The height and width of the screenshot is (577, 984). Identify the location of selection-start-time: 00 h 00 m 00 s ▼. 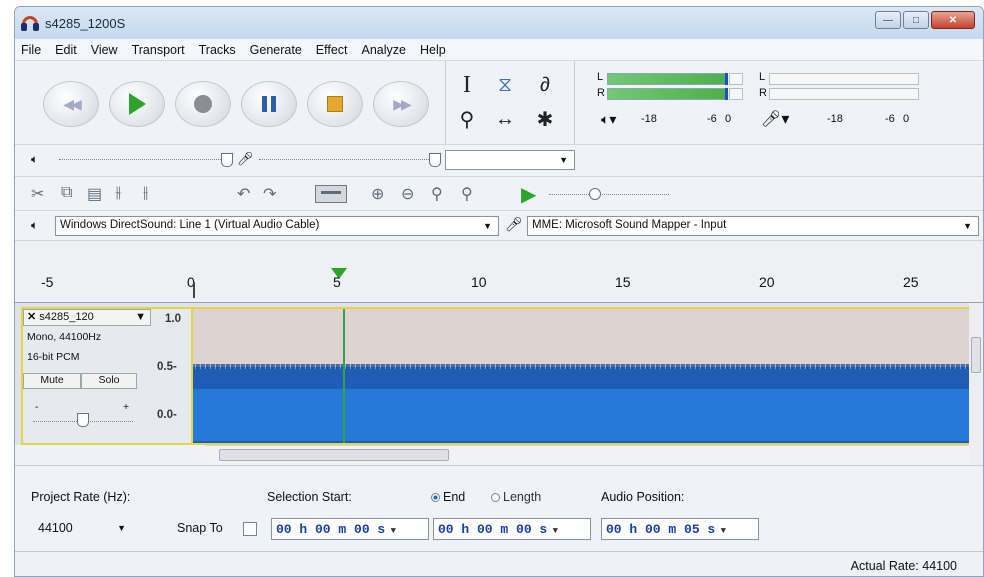
(350, 529).